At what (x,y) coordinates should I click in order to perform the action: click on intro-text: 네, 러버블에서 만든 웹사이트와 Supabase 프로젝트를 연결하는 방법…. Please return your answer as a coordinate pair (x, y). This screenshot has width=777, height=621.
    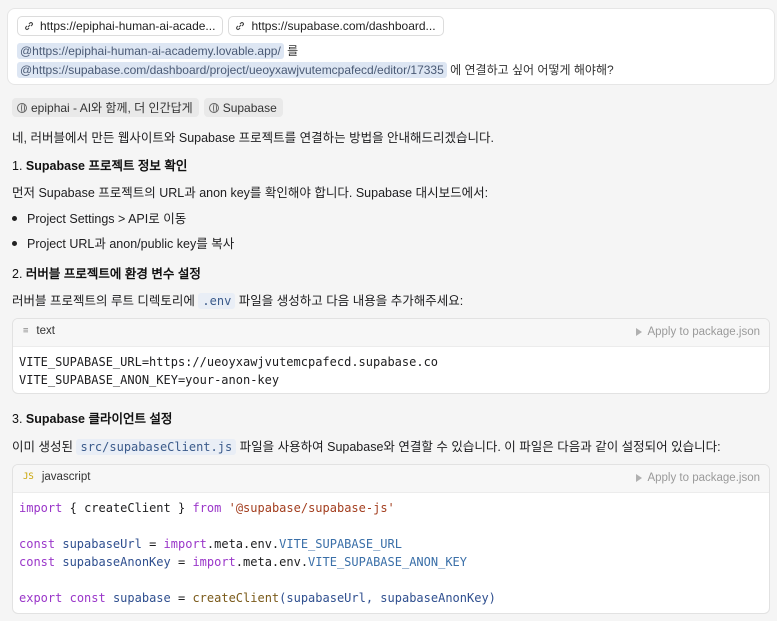
    Looking at the image, I should click on (253, 138).